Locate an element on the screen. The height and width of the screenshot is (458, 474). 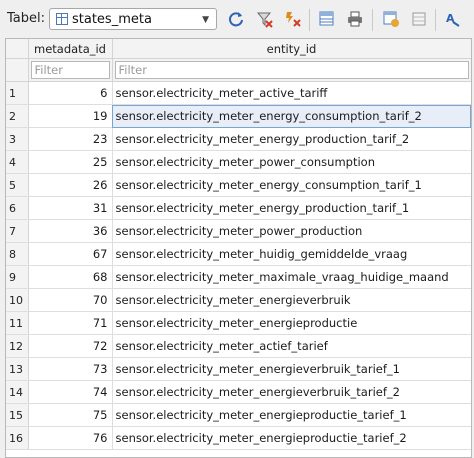
metadata-id-cell: 74 is located at coordinates (70, 392).